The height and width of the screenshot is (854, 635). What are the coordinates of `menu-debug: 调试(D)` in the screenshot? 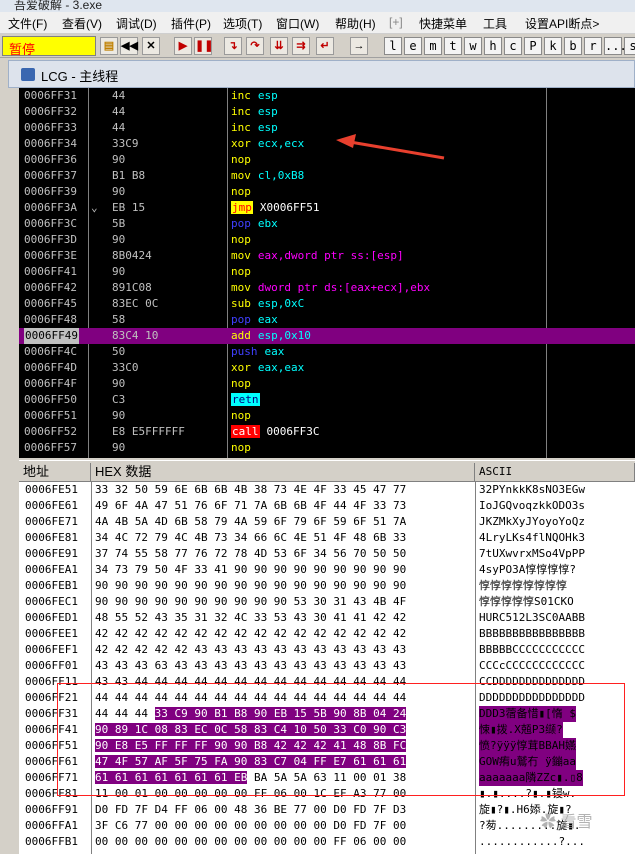 It's located at (136, 23).